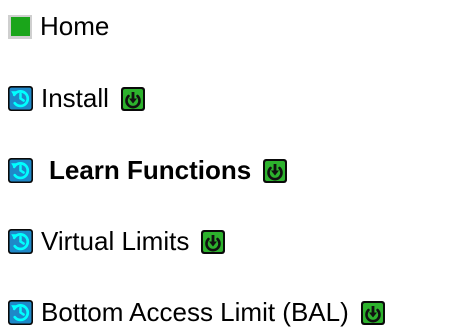 The image size is (474, 335). I want to click on menu-item-bottom-access-limit: Bottom Access Limit (BAL), so click(196, 312).